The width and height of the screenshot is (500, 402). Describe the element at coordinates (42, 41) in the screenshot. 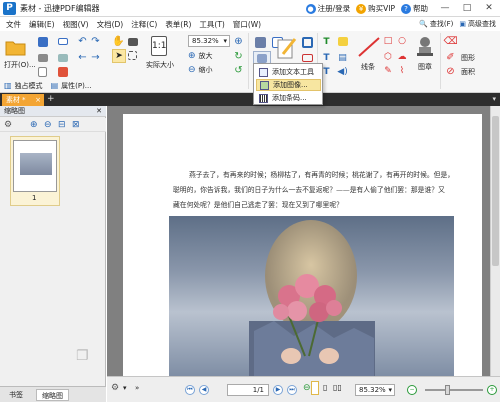

I see `save-button` at that location.